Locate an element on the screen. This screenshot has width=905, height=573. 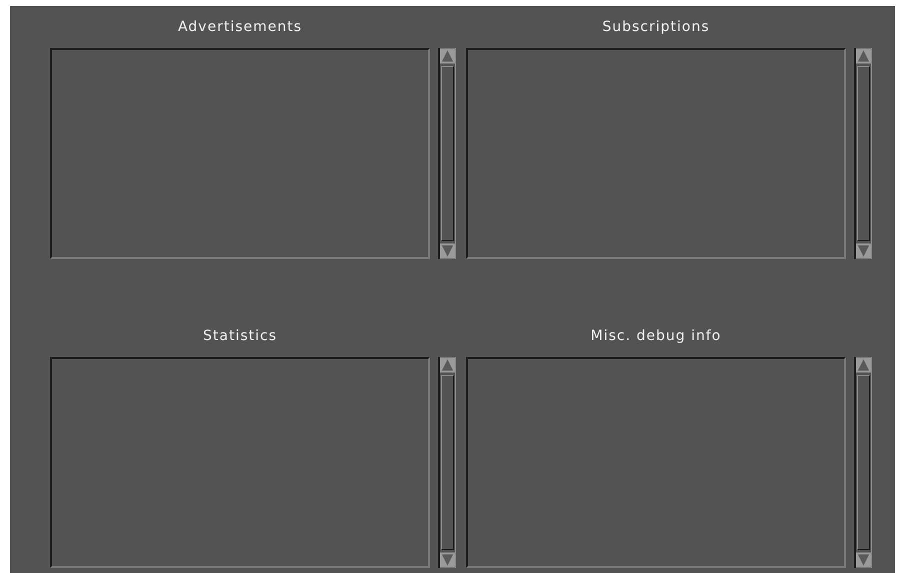
pane-title: Subscriptions is located at coordinates (656, 27).